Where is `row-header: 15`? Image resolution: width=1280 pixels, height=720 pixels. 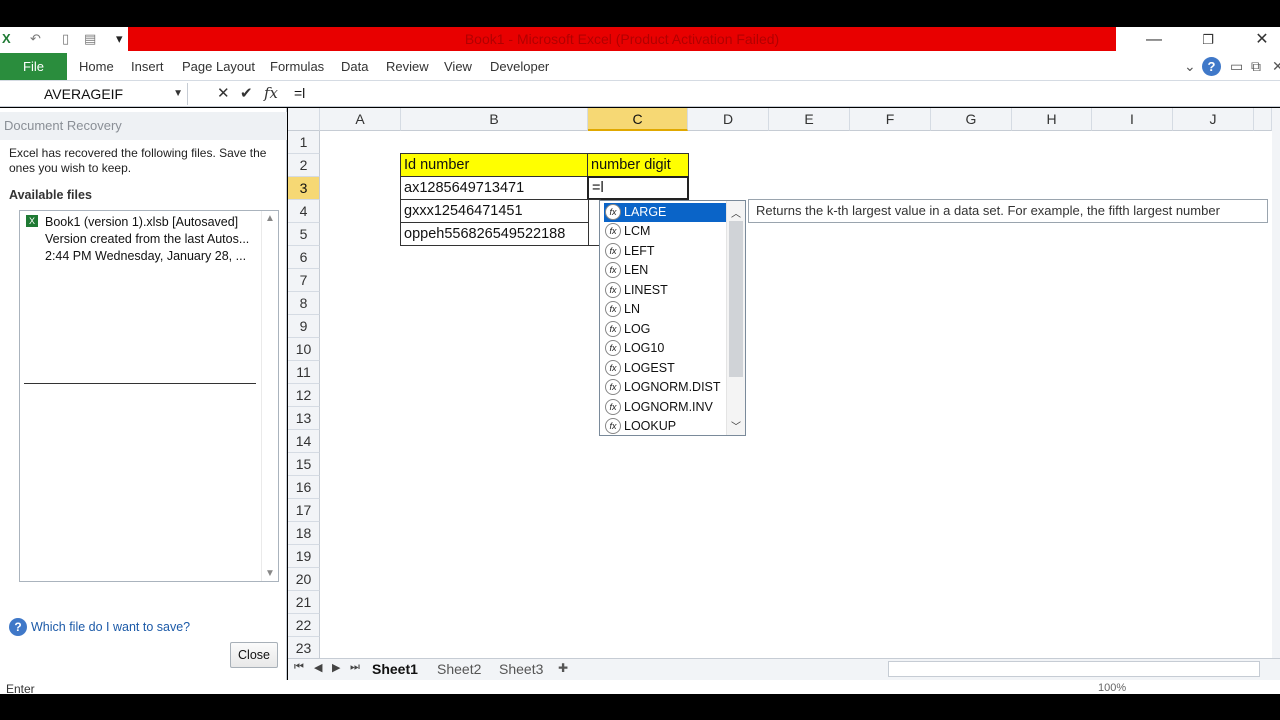
row-header: 15 is located at coordinates (304, 464).